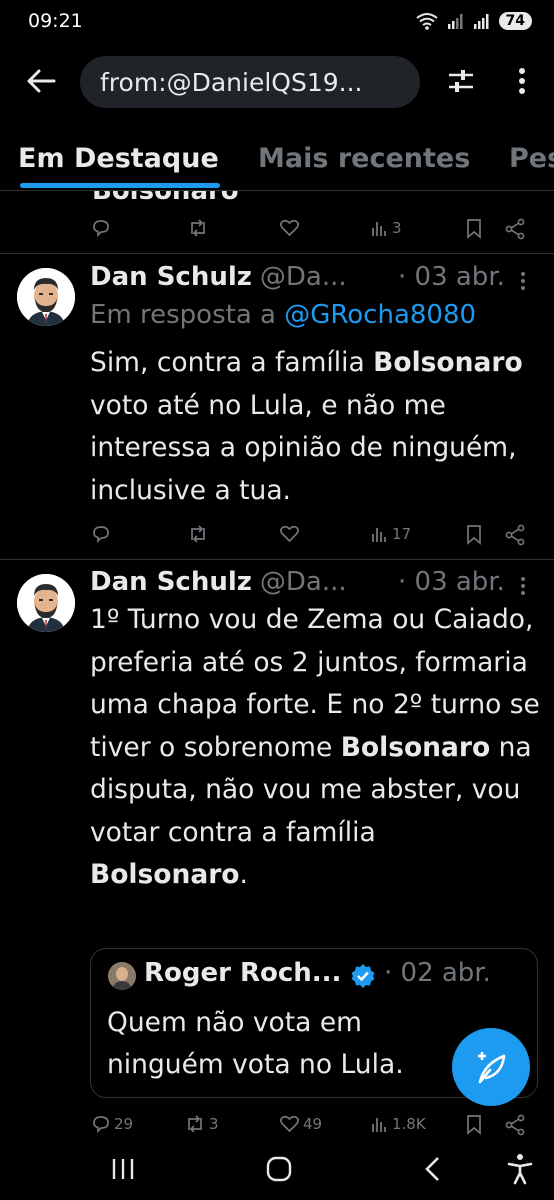 This screenshot has width=554, height=1200. What do you see at coordinates (426, 21) in the screenshot?
I see `wifi-icon` at bounding box center [426, 21].